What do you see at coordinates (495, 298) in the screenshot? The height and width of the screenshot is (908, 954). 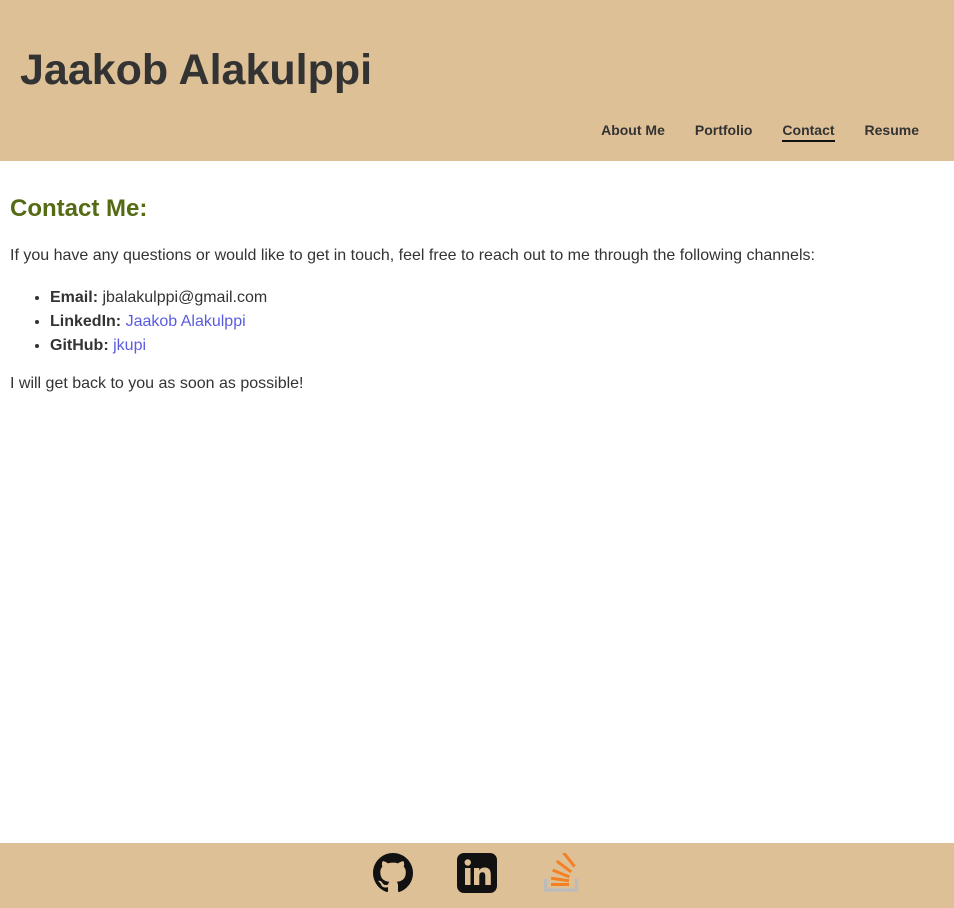 I see `contact-item-email: Email: jbalakulppi@gmail.com` at bounding box center [495, 298].